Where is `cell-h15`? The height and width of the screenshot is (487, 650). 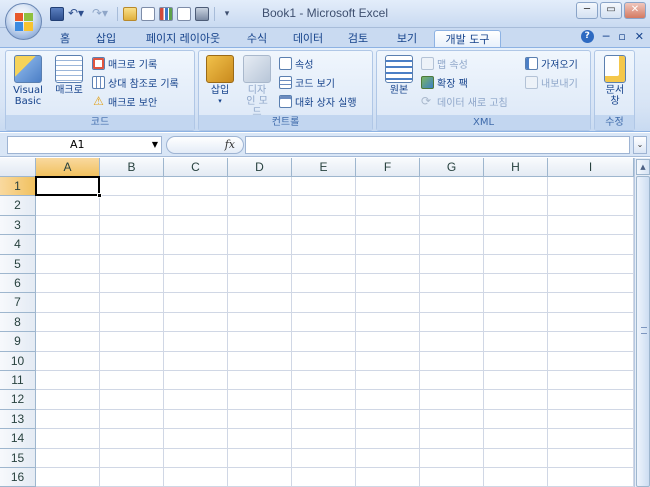
cell-h15 is located at coordinates (516, 458).